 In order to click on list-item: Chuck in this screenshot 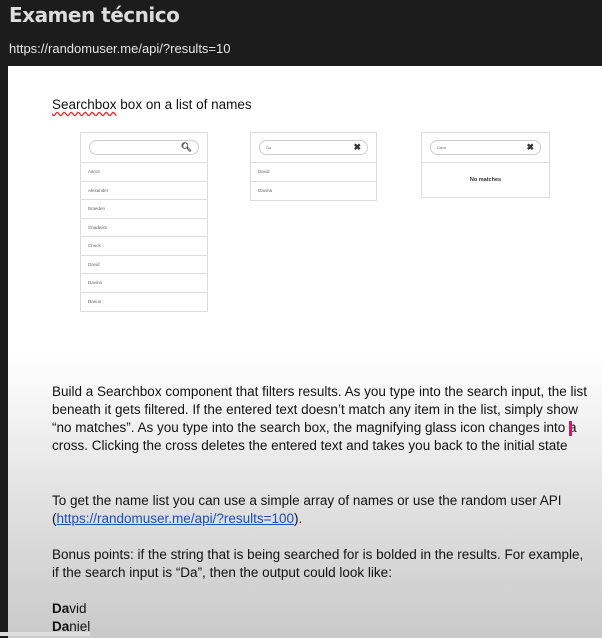, I will do `click(144, 246)`.